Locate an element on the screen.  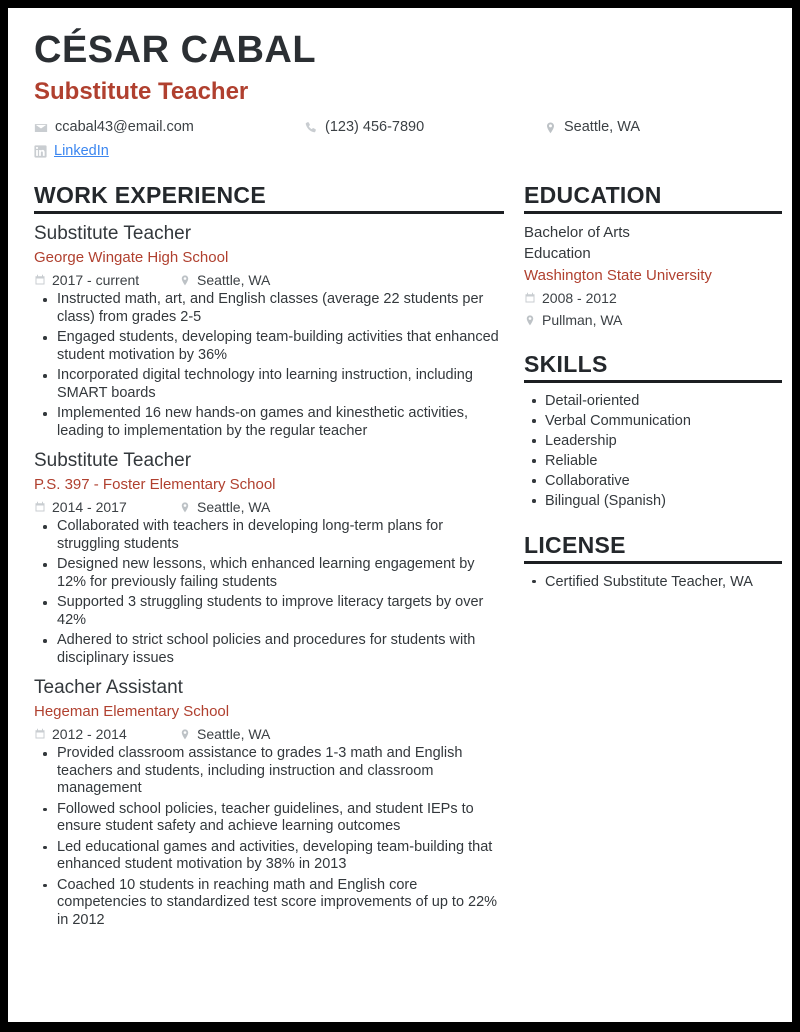
section-rule-work-experience is located at coordinates (269, 213).